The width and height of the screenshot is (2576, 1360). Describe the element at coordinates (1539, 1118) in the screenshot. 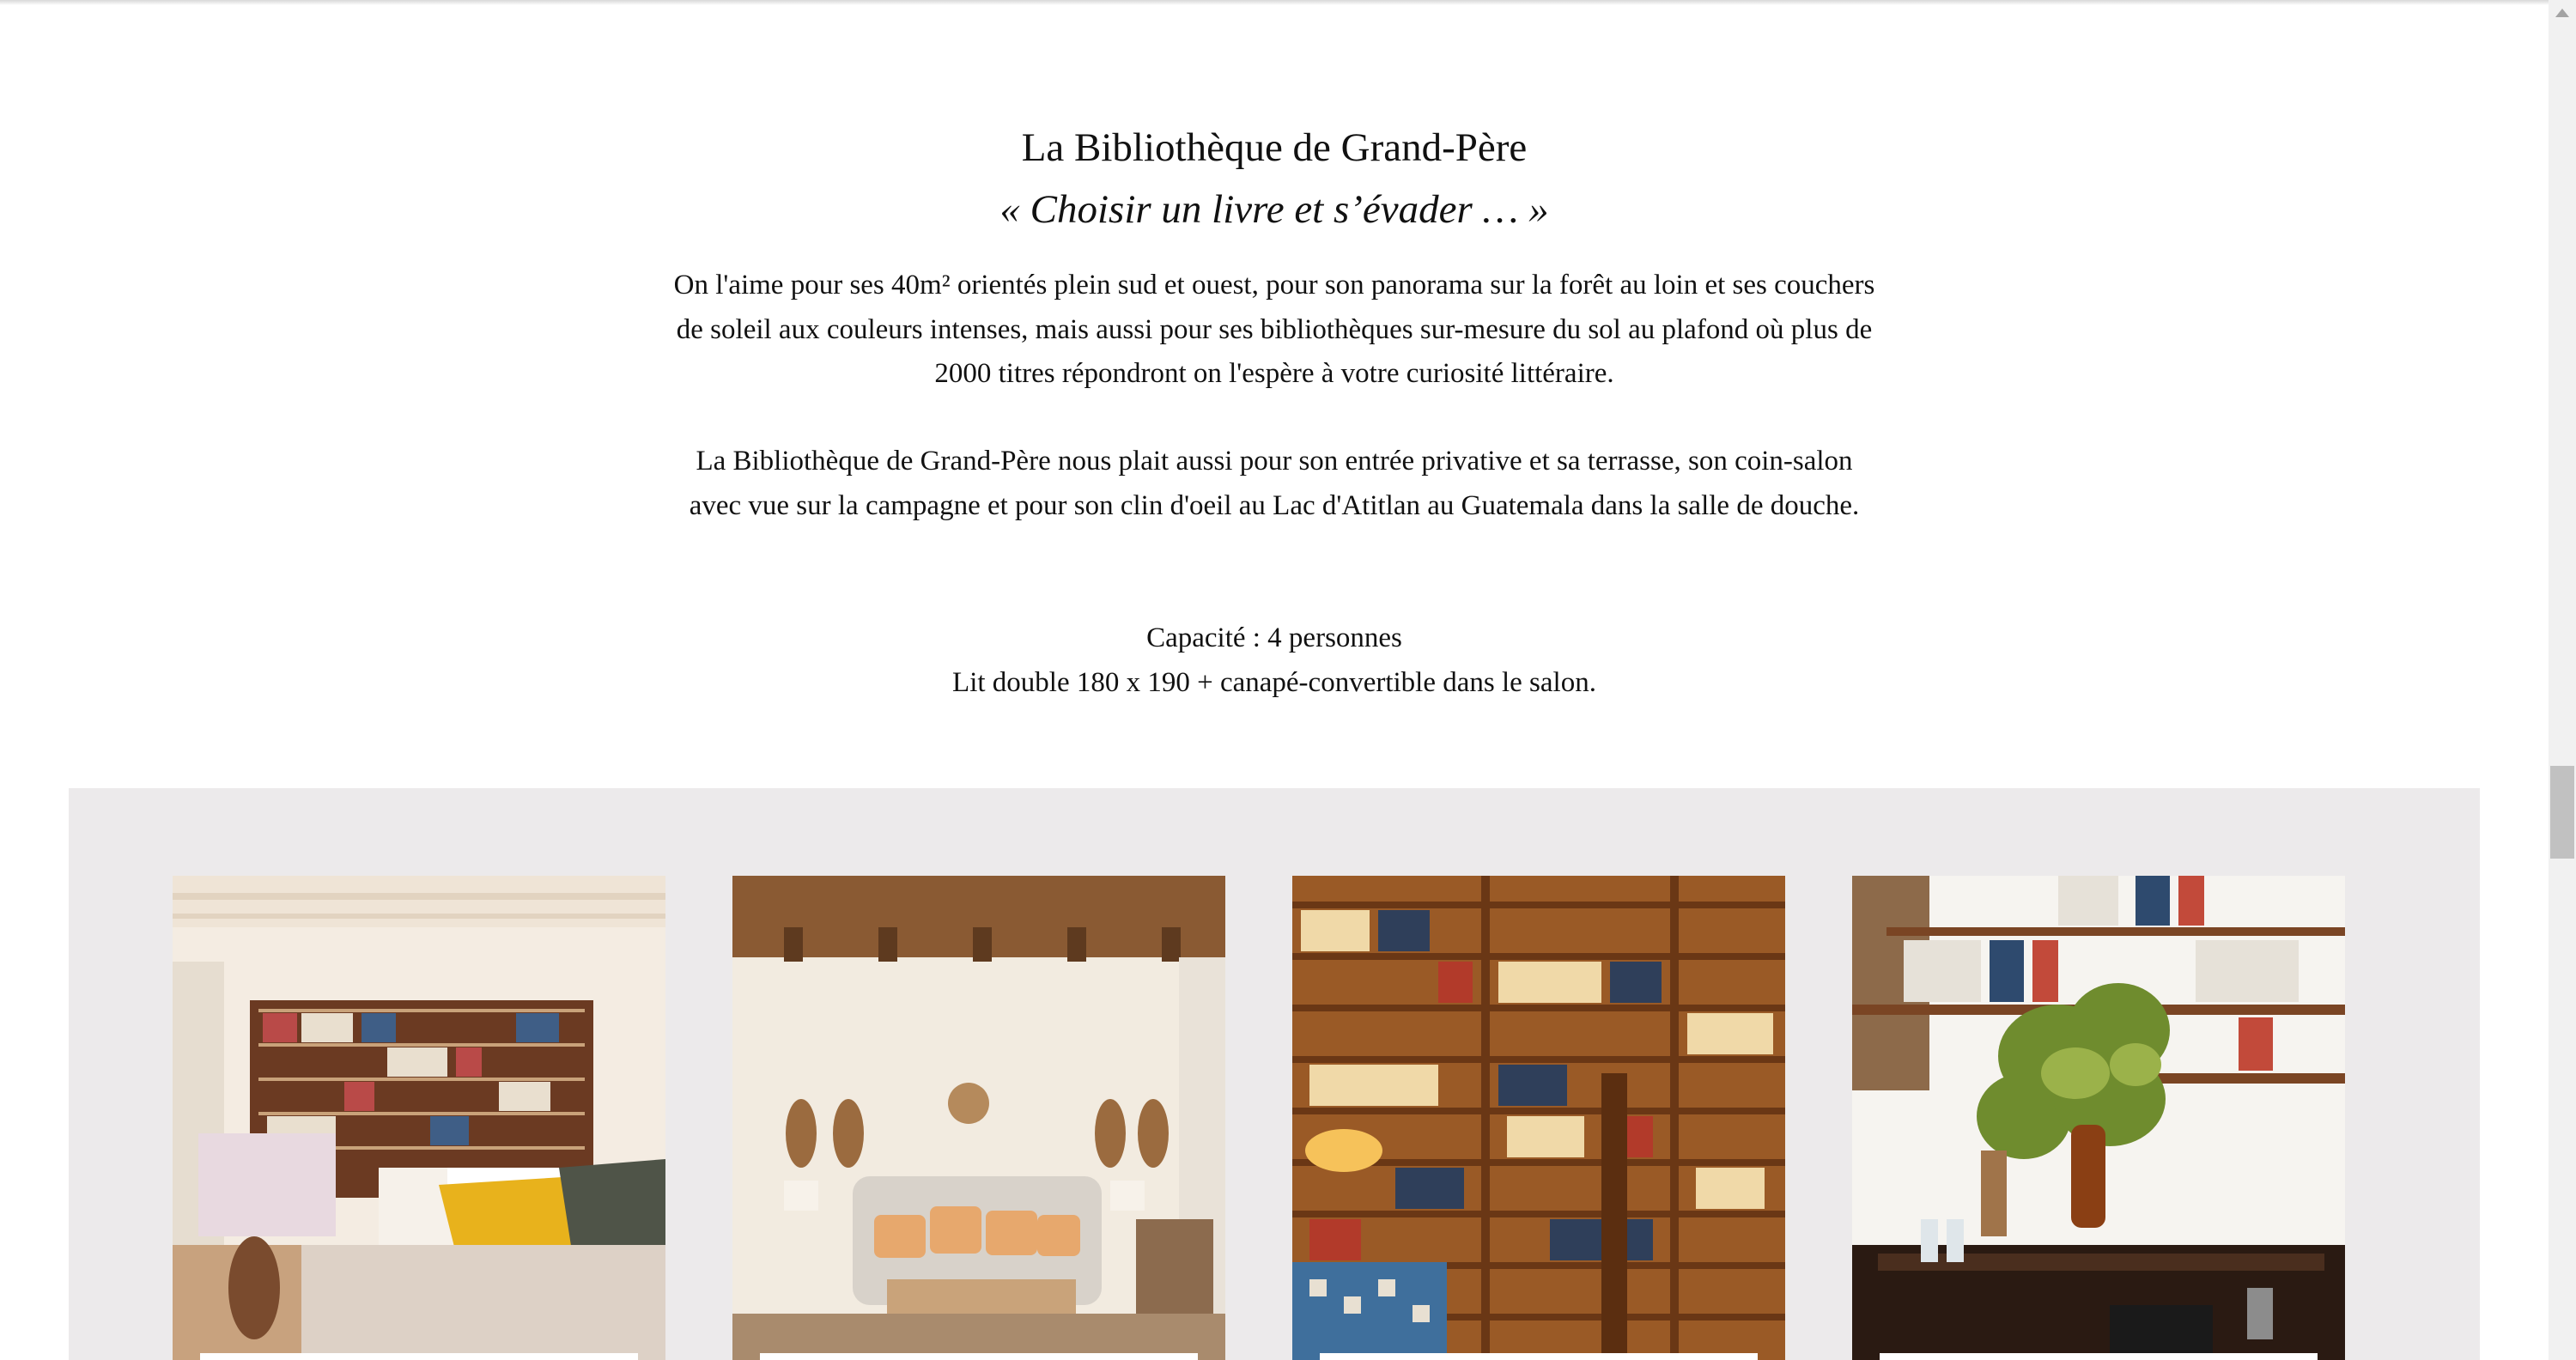

I see `library-wall-photo` at that location.